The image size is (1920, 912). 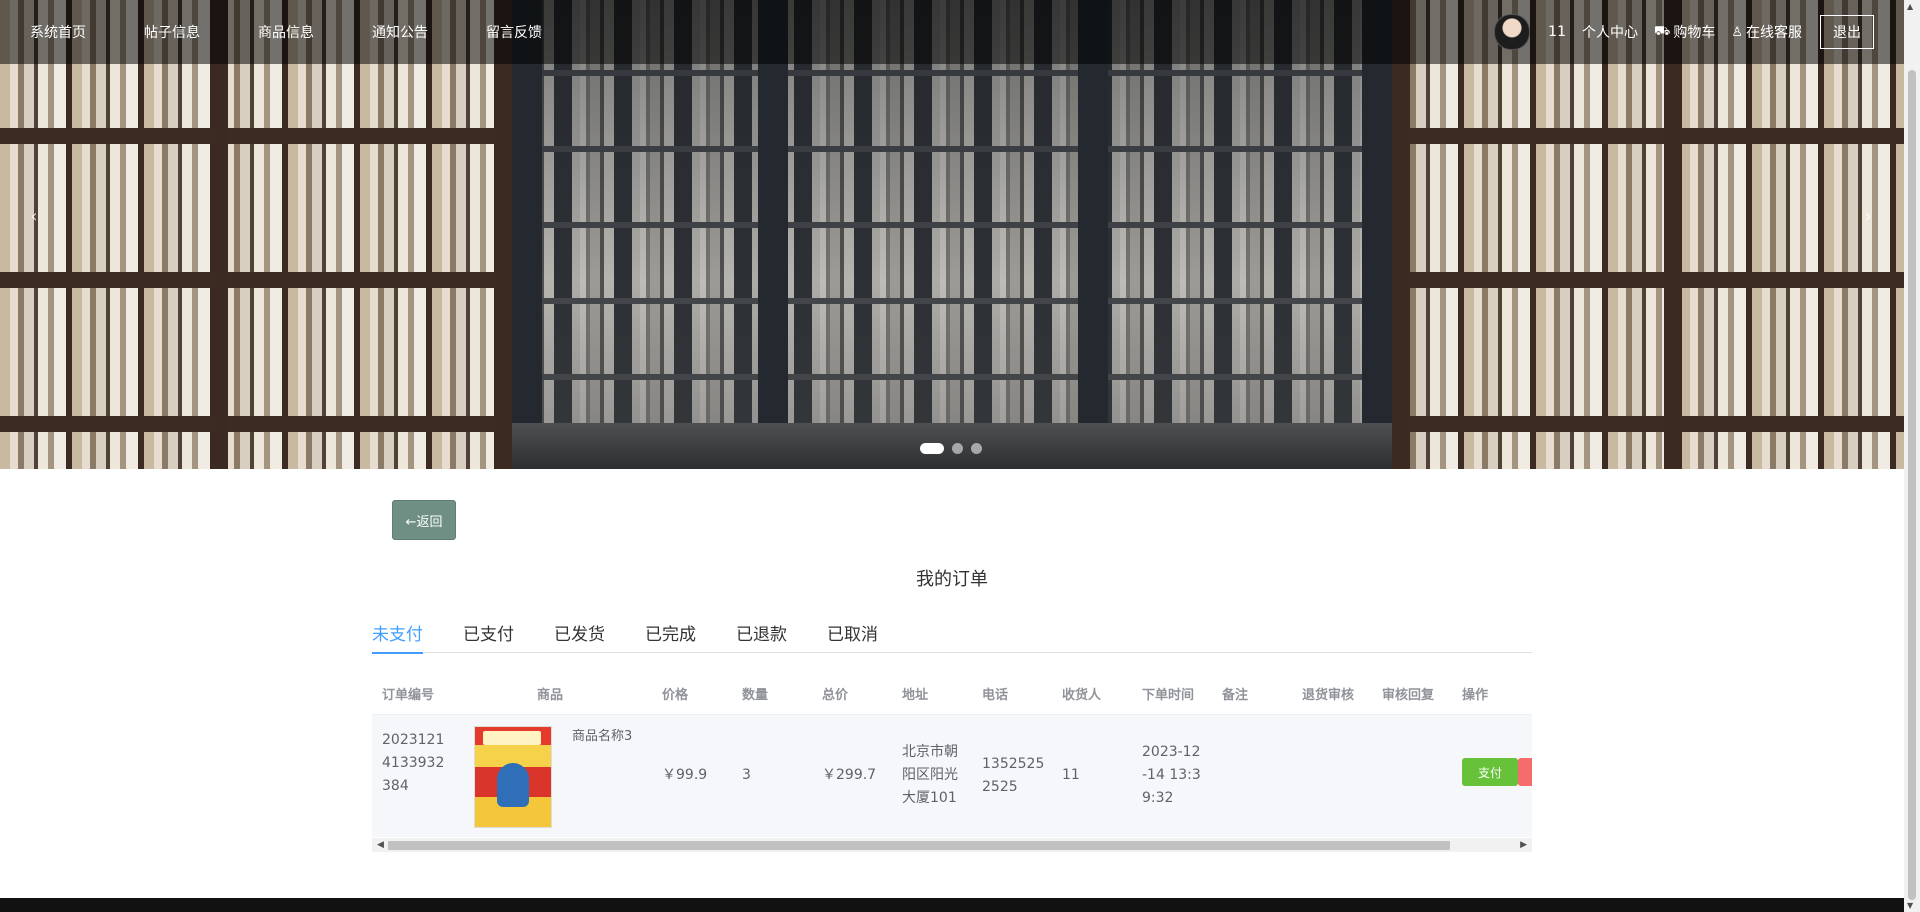 I want to click on nav-posts: 帖子信息, so click(x=172, y=32).